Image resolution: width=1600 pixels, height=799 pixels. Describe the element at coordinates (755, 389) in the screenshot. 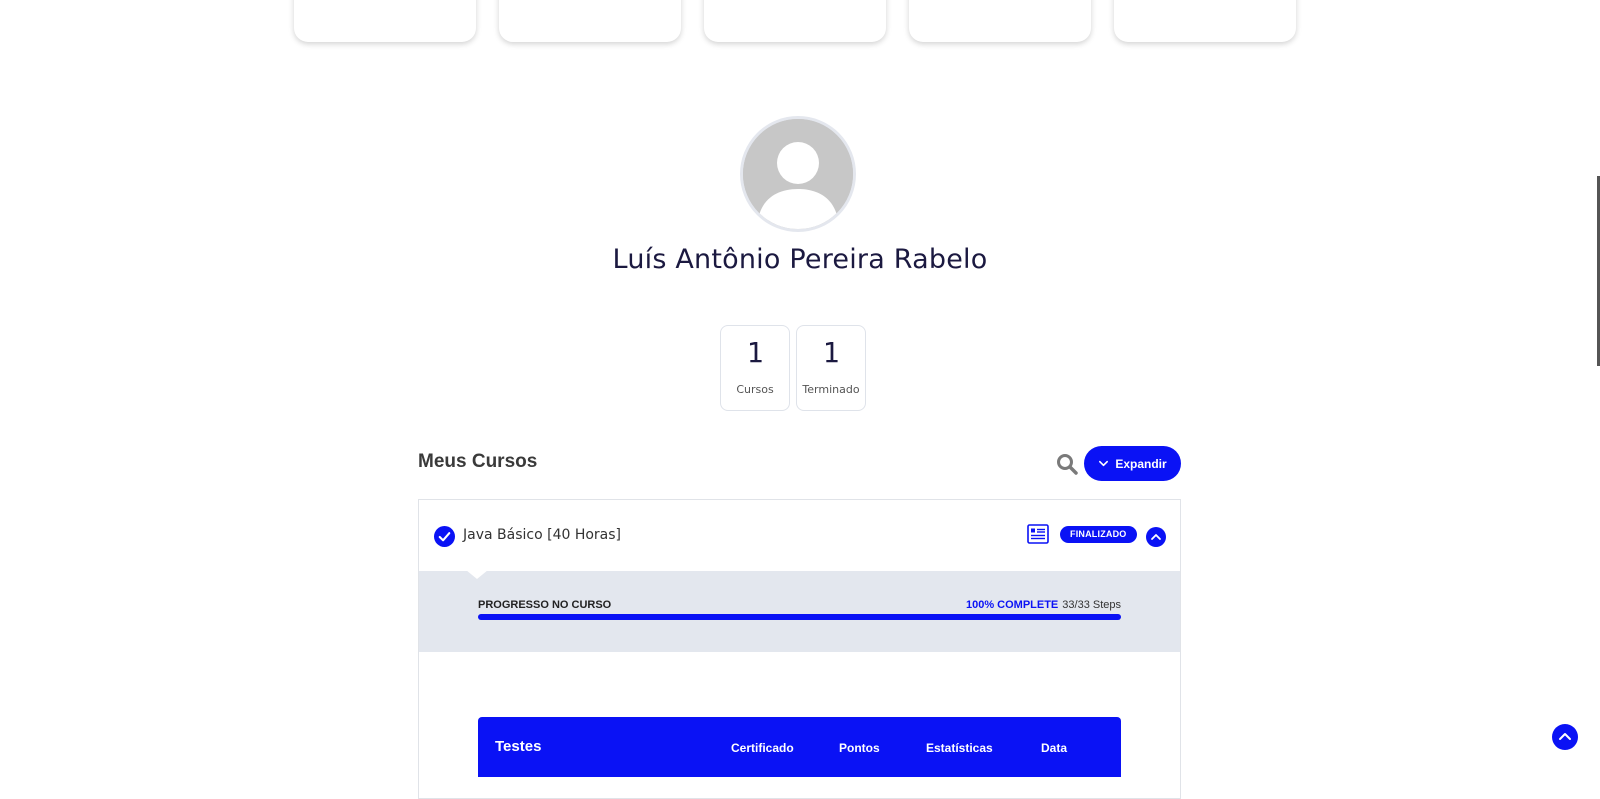

I see `stat-label: Cursos` at that location.